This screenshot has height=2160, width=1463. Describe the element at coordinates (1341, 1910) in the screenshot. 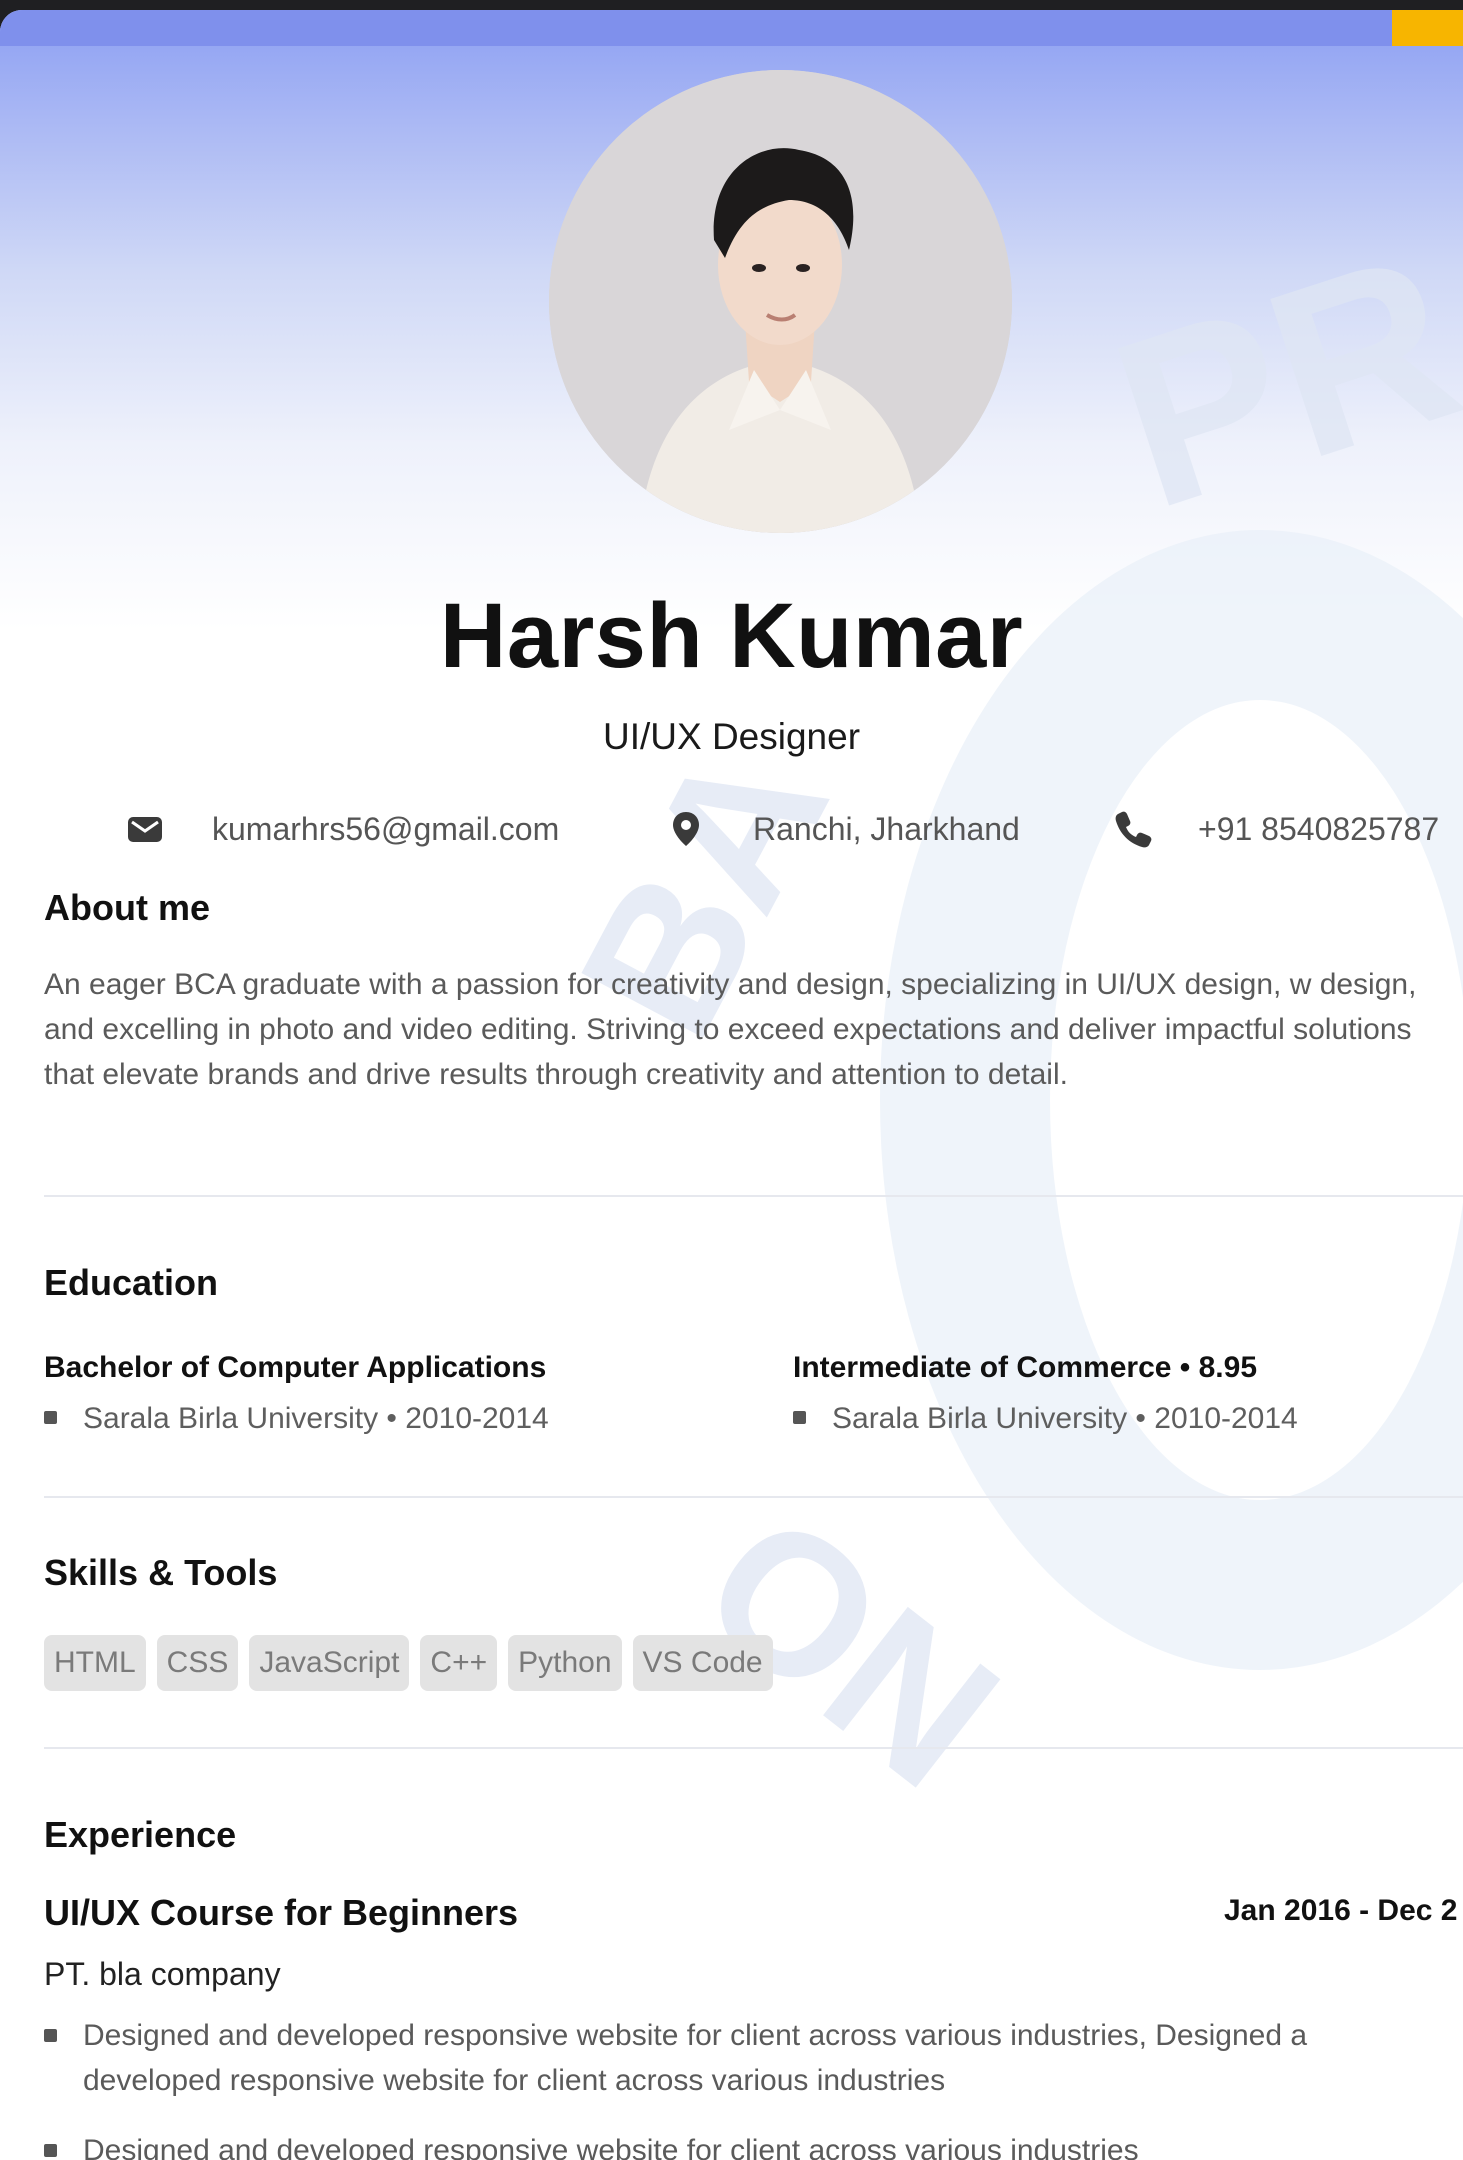

I see `experience-dates: Jan 2016 - Dec 2` at that location.